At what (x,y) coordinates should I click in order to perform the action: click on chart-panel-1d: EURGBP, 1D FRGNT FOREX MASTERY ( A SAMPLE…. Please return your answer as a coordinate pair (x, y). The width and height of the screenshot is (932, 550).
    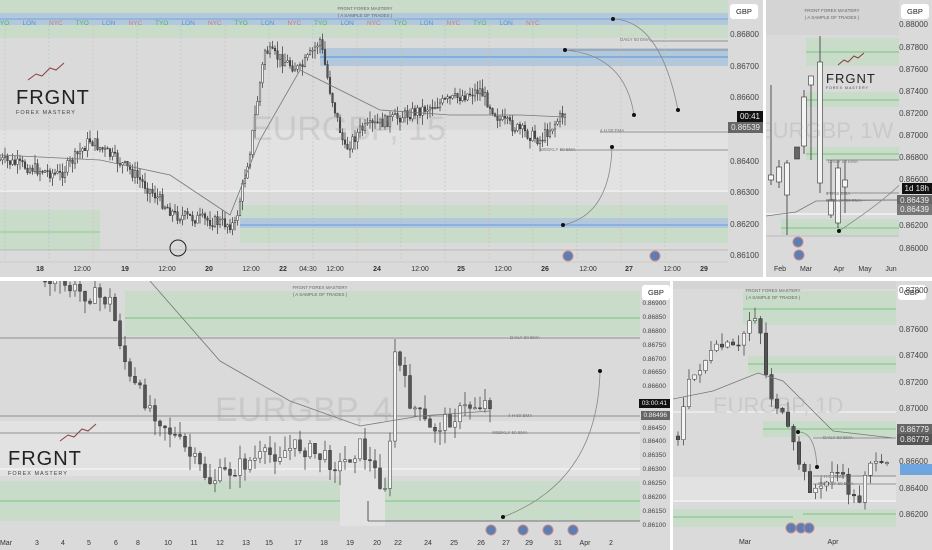
    Looking at the image, I should click on (802, 415).